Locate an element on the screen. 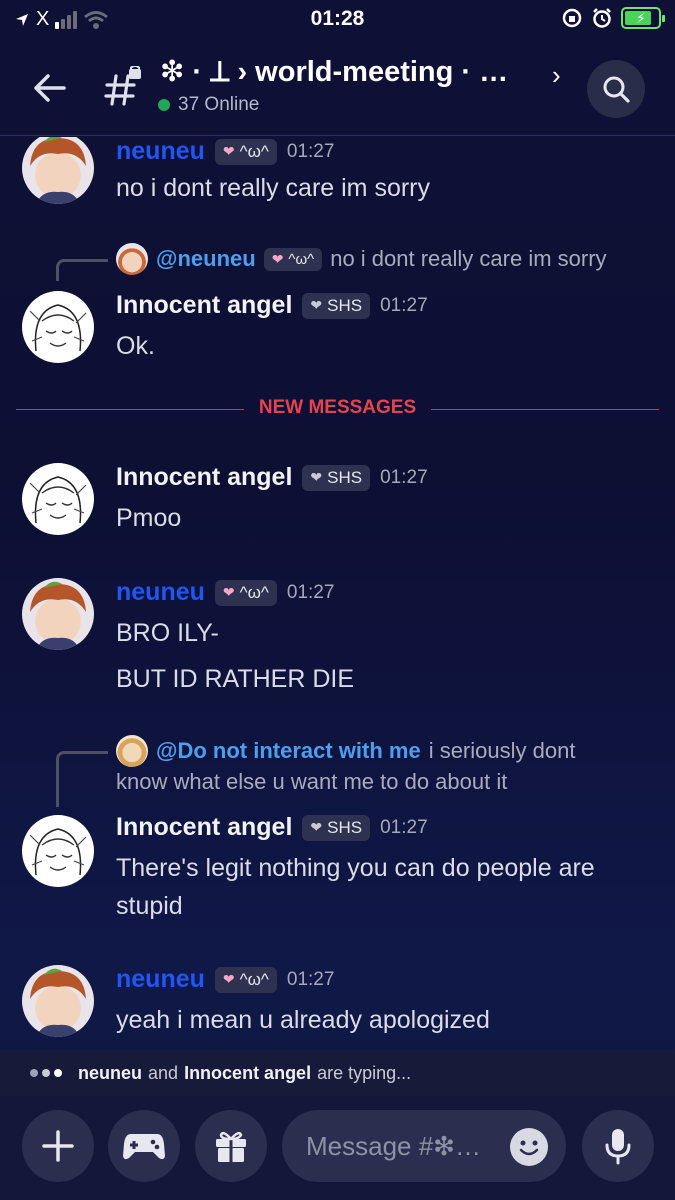  reply-text: i seriously dont is located at coordinates (502, 750).